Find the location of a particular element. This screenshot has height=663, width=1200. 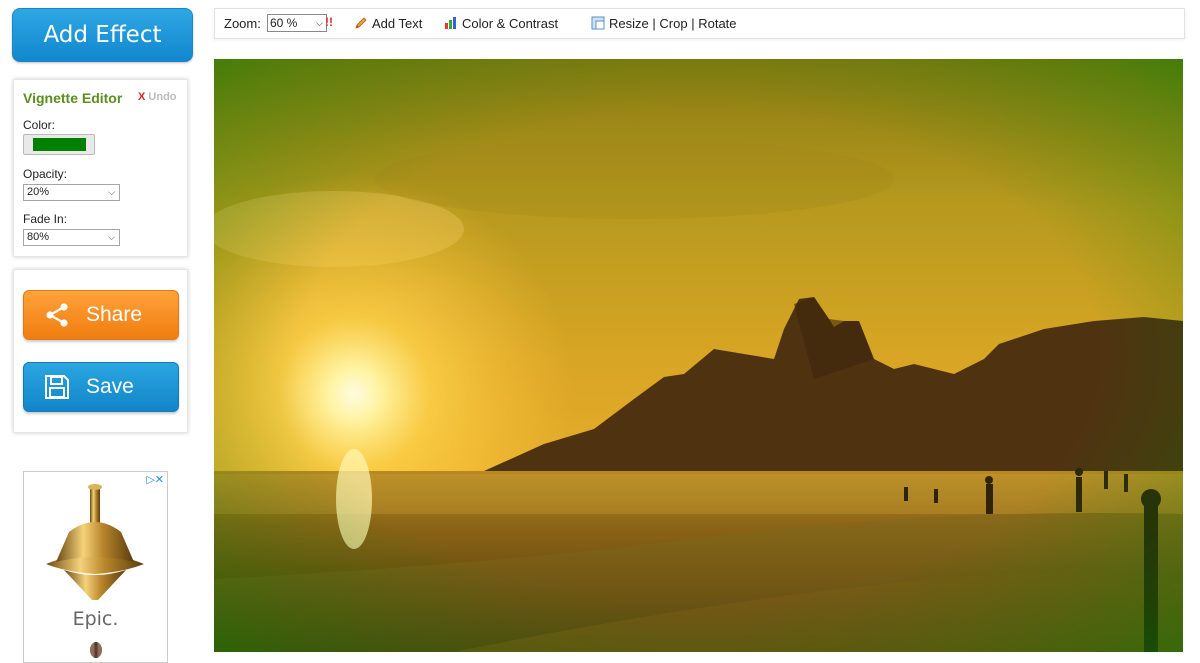

ad-product-icon is located at coordinates (96, 650).